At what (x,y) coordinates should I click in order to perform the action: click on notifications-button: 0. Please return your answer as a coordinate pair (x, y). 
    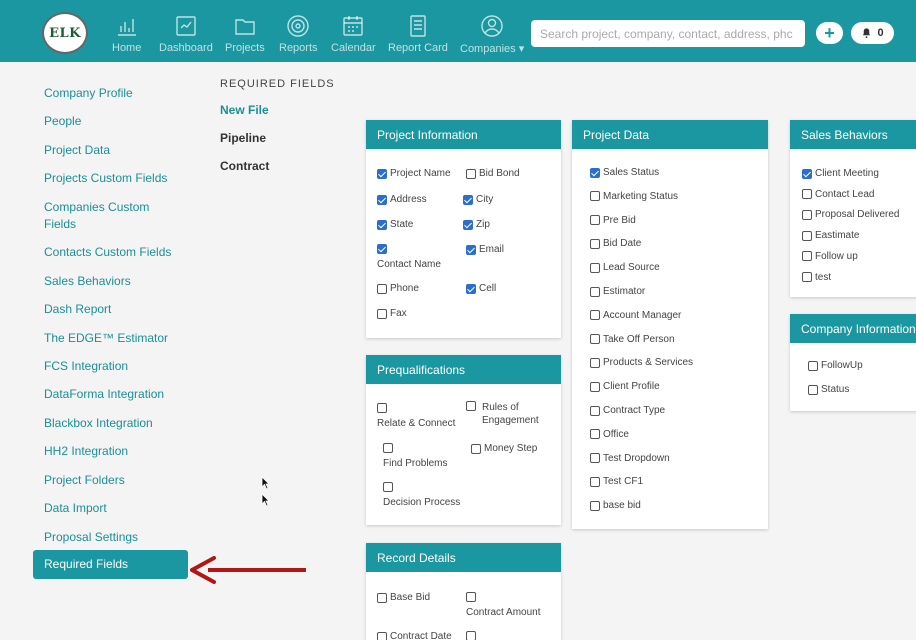
    Looking at the image, I should click on (872, 33).